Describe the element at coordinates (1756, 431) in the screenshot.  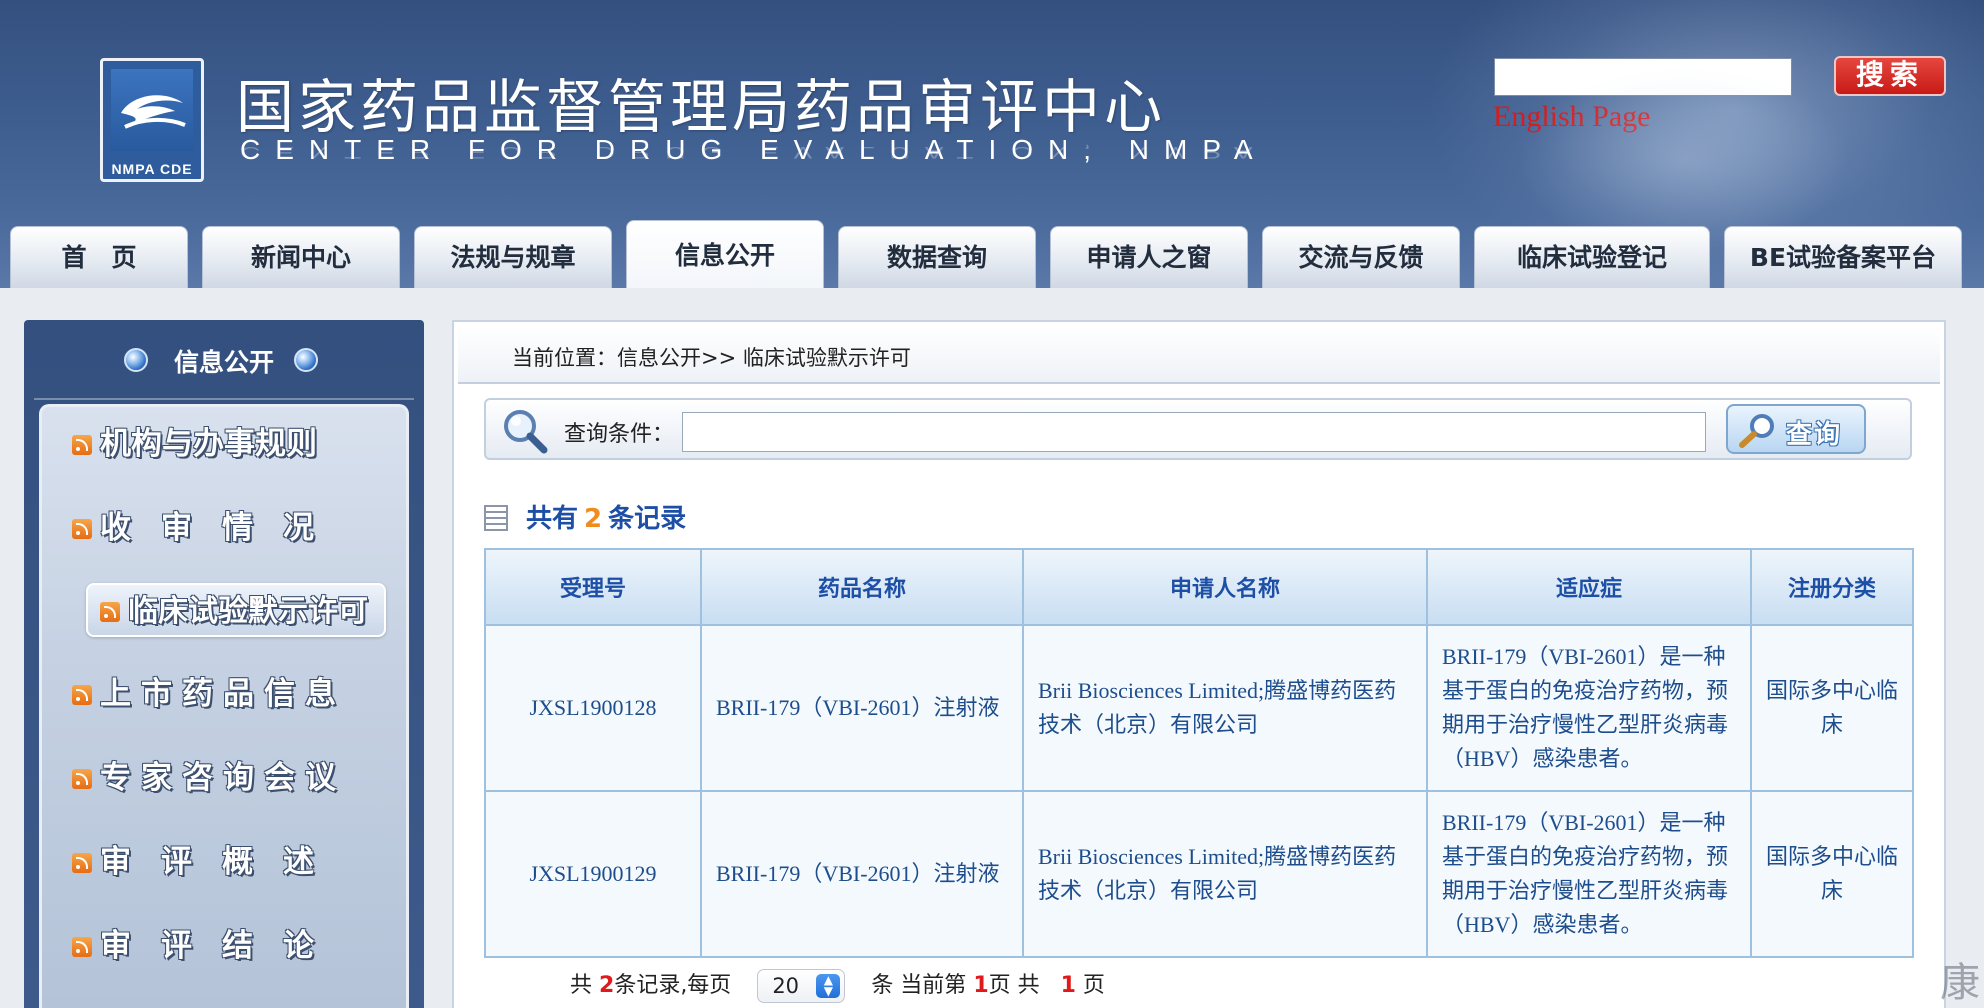
I see `search-icon` at that location.